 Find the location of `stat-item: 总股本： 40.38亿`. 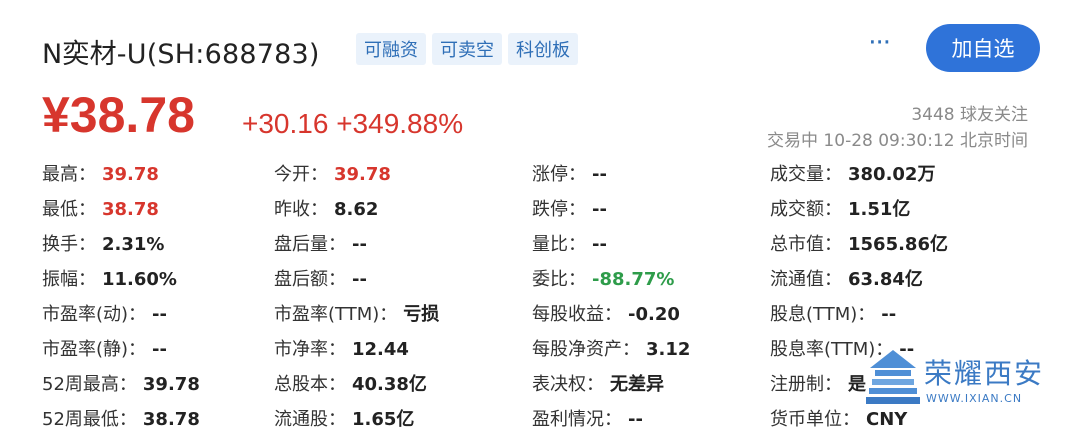

stat-item: 总股本： 40.38亿 is located at coordinates (350, 383).